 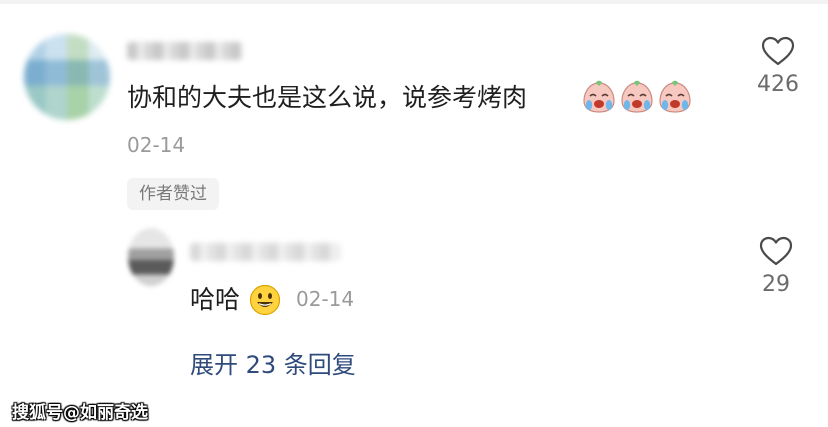 What do you see at coordinates (156, 145) in the screenshot?
I see `comment-date: 02-14` at bounding box center [156, 145].